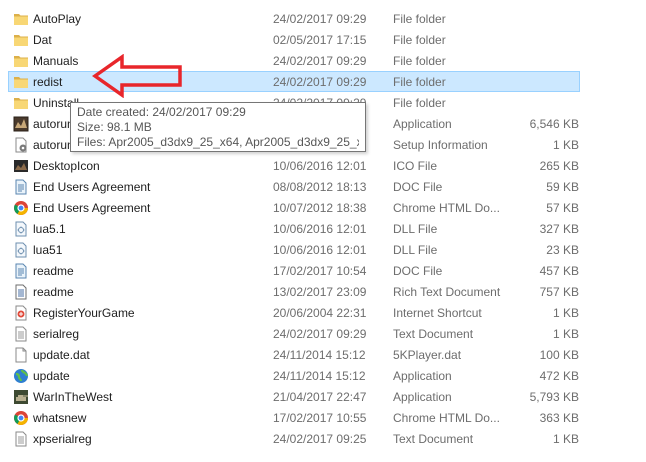 The image size is (646, 462). Describe the element at coordinates (48, 250) in the screenshot. I see `file-name: lua51` at that location.